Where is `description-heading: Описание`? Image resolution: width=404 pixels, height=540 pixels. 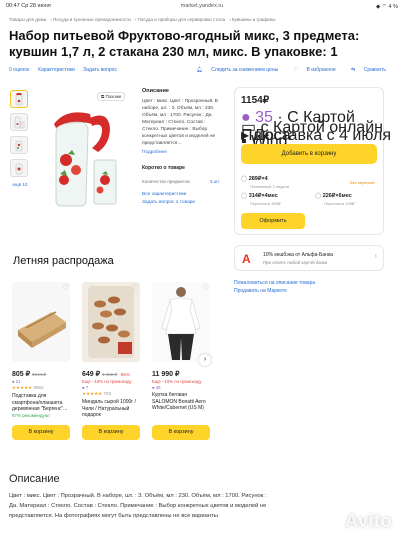
description-heading: Описание is located at coordinates (155, 91).